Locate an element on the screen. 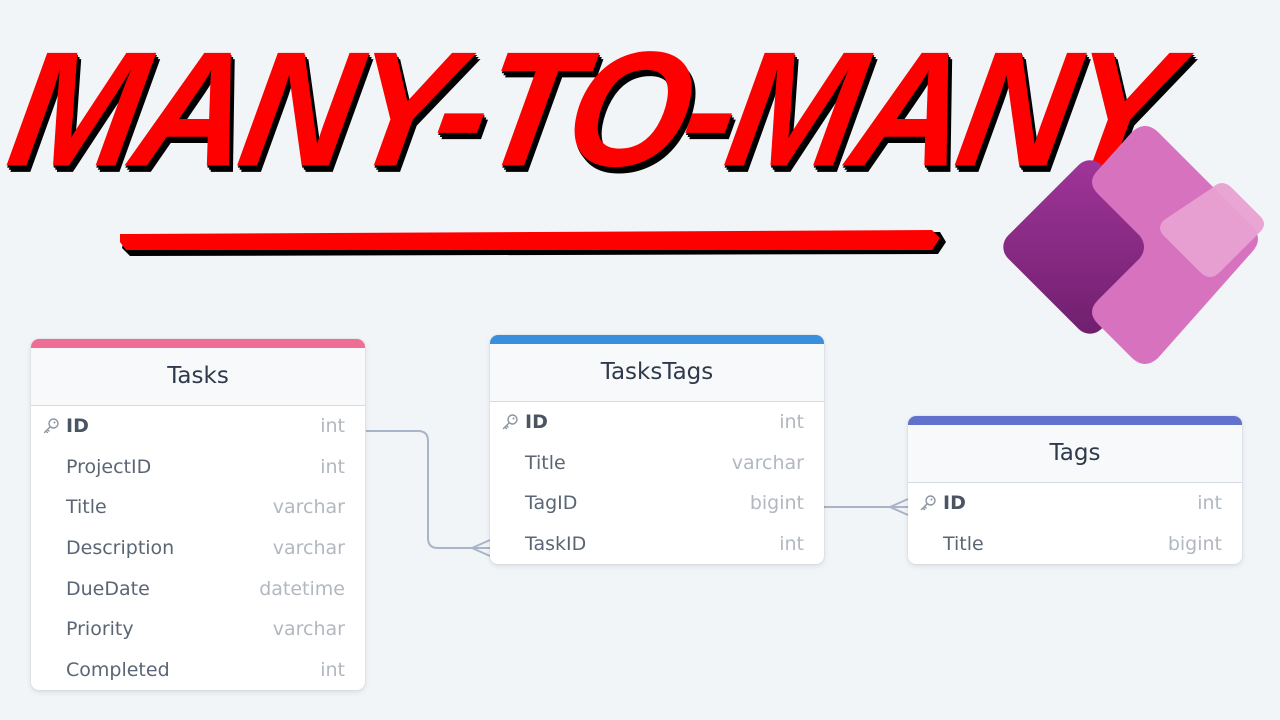 The image size is (1280, 720). column-row: TaskID int is located at coordinates (657, 544).